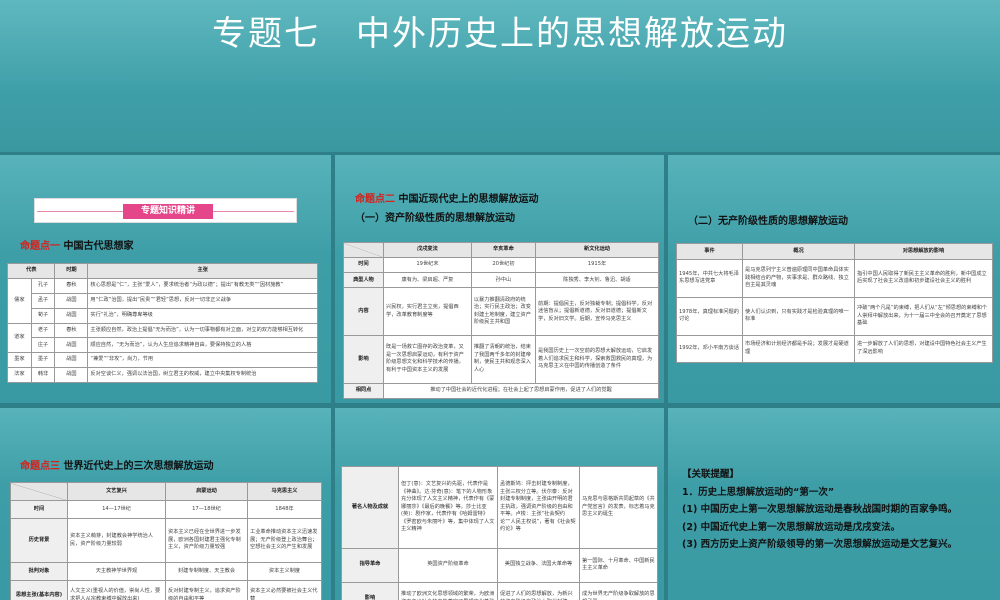 This screenshot has width=1000, height=600. I want to click on subheading: （二）无产阶级性质的思想解放运动, so click(768, 221).